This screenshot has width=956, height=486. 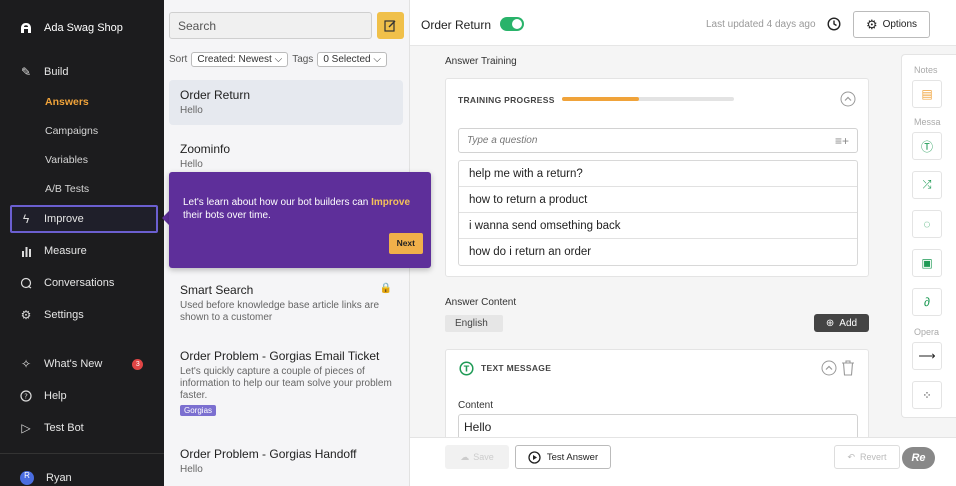 I want to click on film-icon: ▣, so click(x=927, y=263).